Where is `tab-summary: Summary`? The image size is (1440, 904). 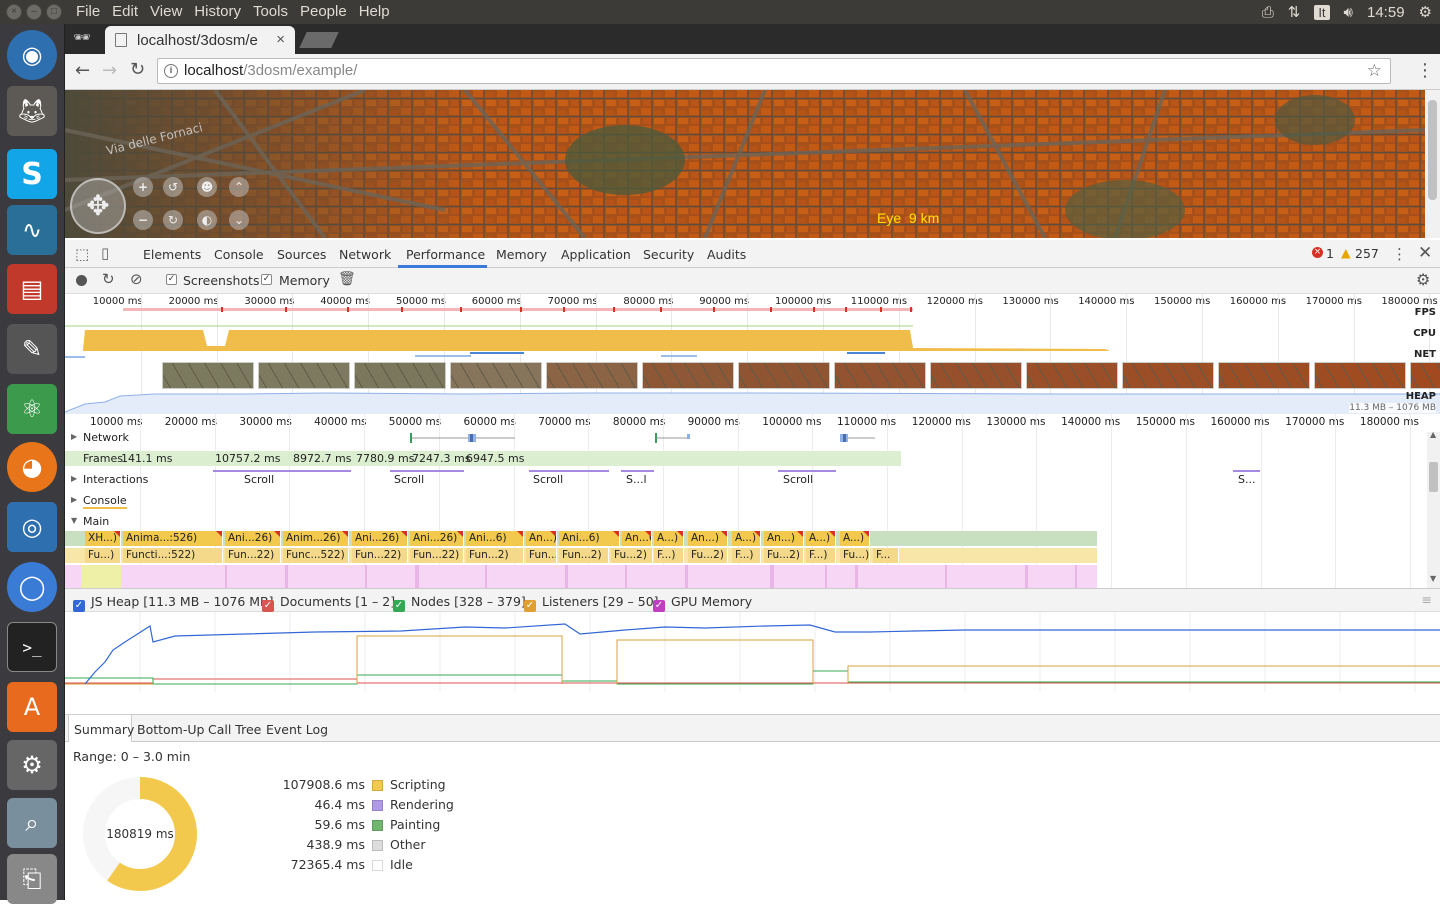
tab-summary: Summary is located at coordinates (104, 729).